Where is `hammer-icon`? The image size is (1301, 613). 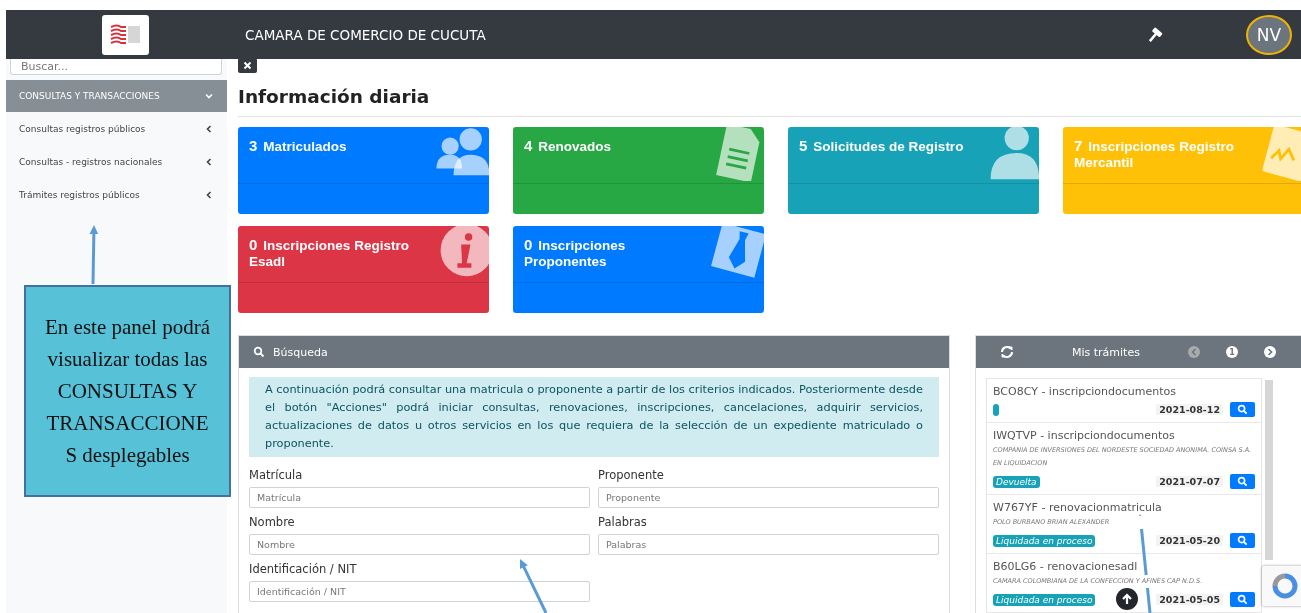
hammer-icon is located at coordinates (1155, 34).